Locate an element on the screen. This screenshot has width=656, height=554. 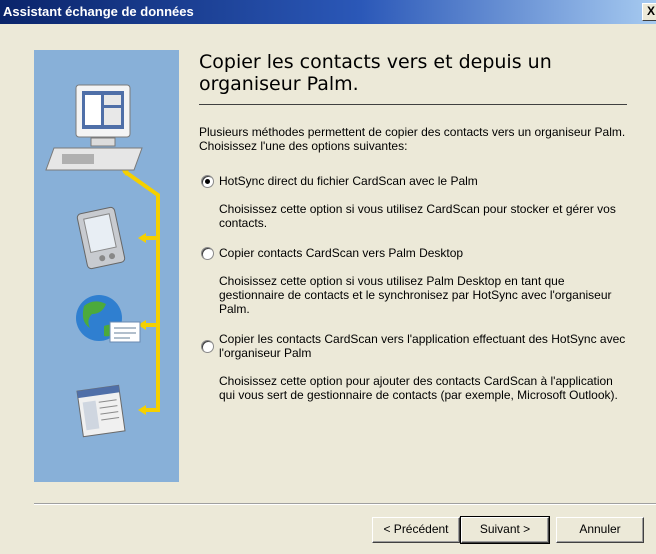
footer-separator is located at coordinates (345, 504).